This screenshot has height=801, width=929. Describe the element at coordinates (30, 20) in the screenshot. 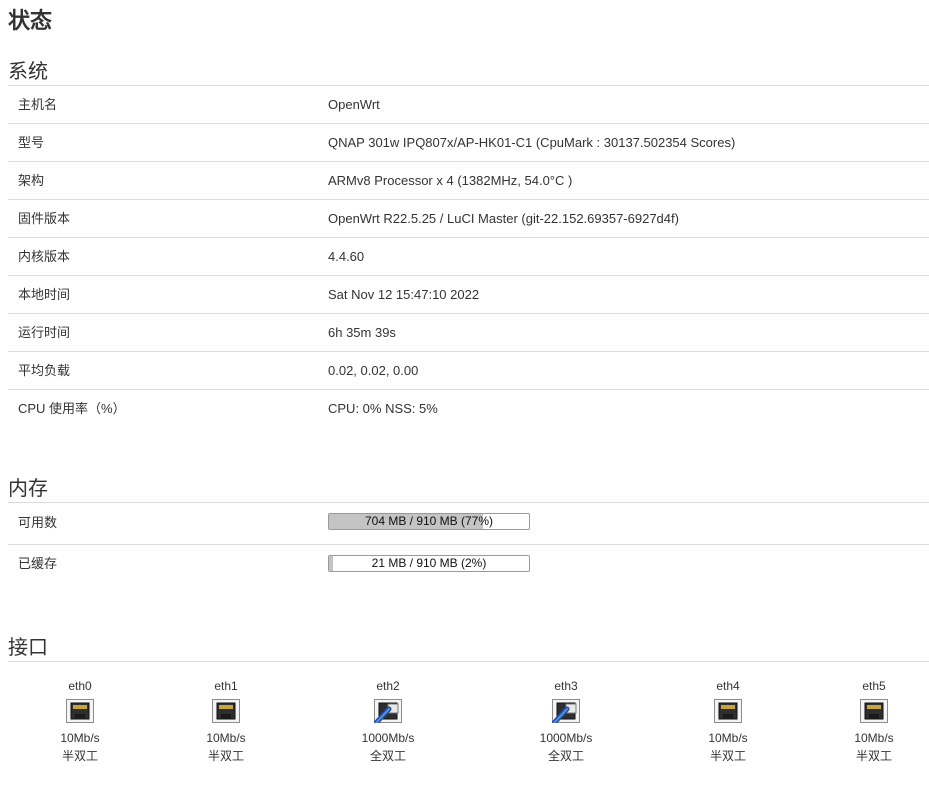

I see `page-title: 状态` at that location.